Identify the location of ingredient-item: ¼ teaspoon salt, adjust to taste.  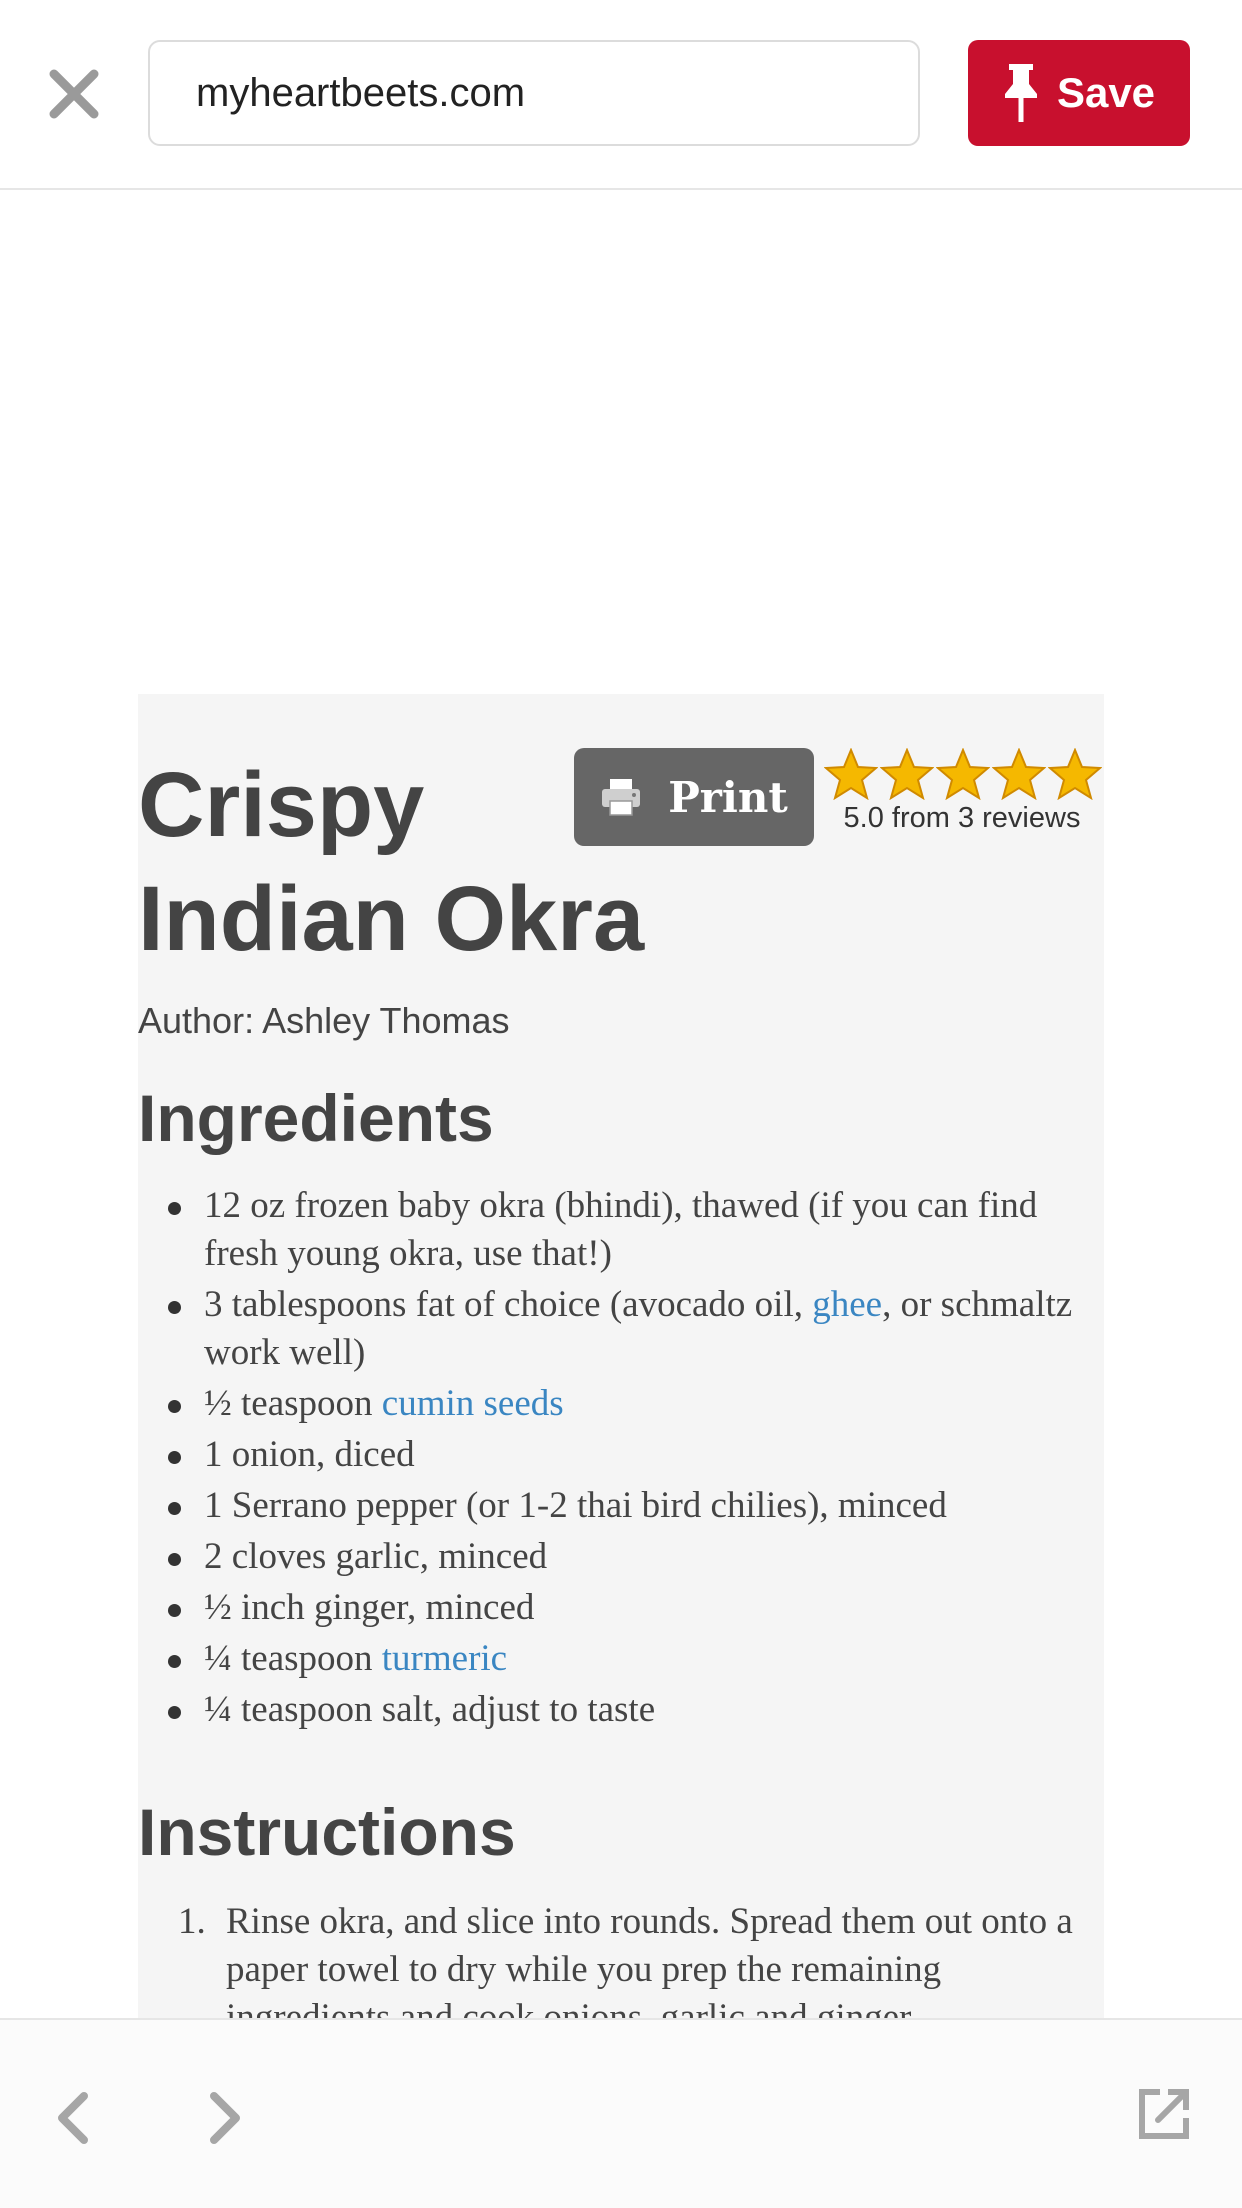
(633, 1710).